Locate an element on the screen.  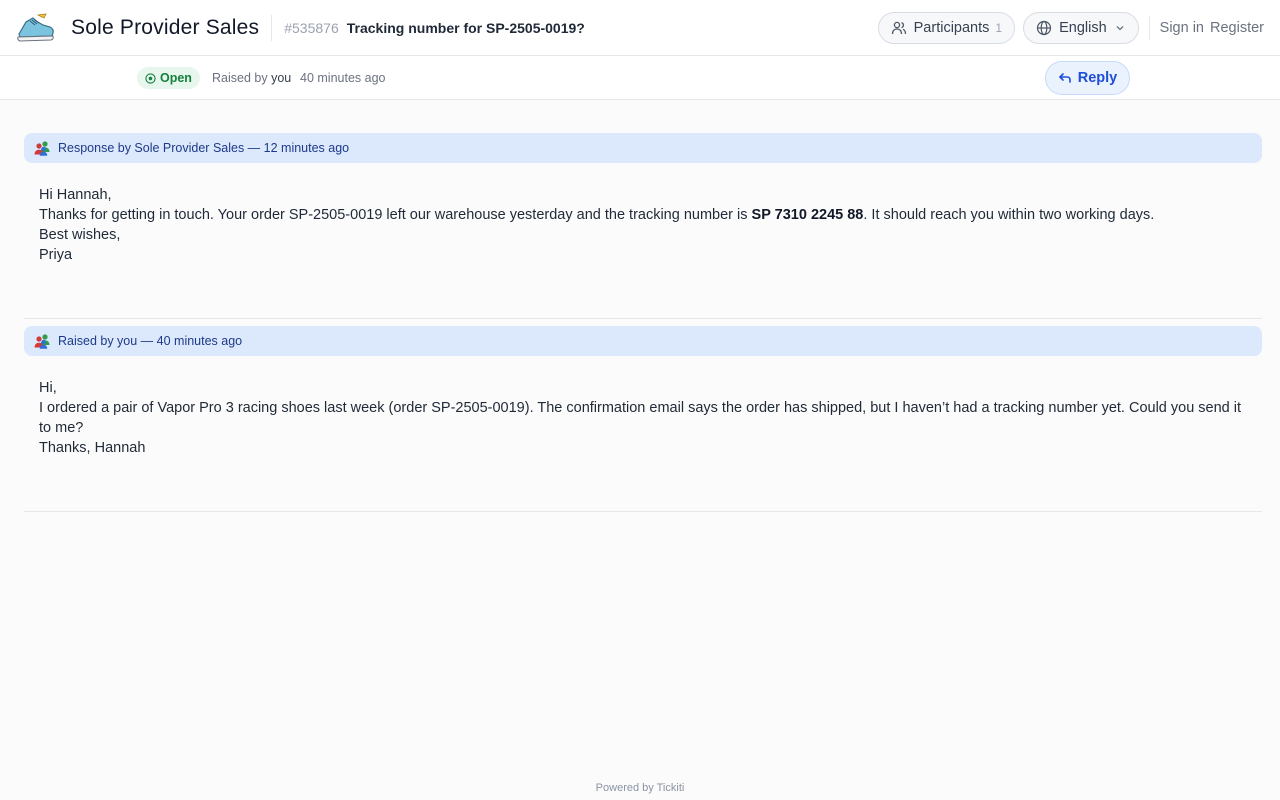
participants-button: Participants 1 is located at coordinates (946, 28).